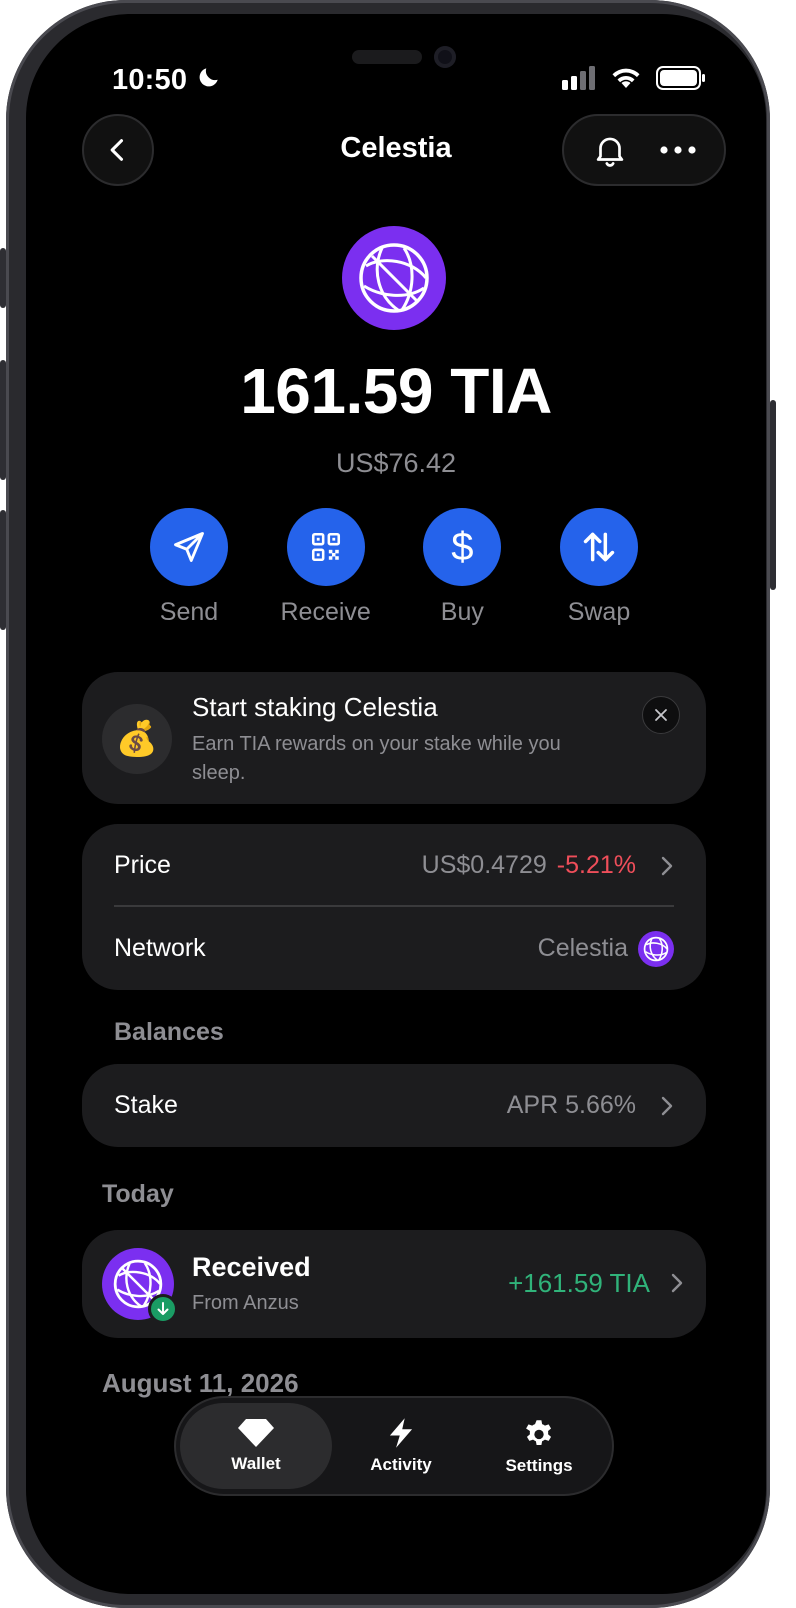 Image resolution: width=796 pixels, height=1608 pixels. What do you see at coordinates (142, 865) in the screenshot?
I see `price-label: Price` at bounding box center [142, 865].